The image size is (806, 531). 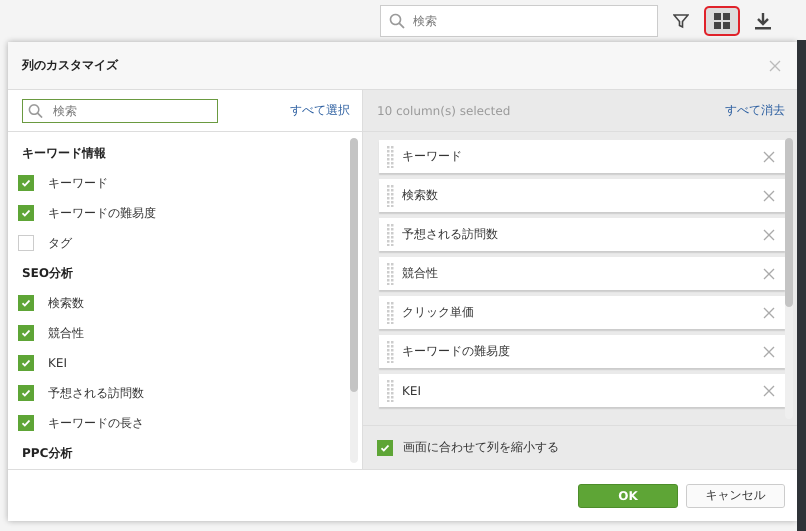 I want to click on column-card: KEI, so click(x=582, y=390).